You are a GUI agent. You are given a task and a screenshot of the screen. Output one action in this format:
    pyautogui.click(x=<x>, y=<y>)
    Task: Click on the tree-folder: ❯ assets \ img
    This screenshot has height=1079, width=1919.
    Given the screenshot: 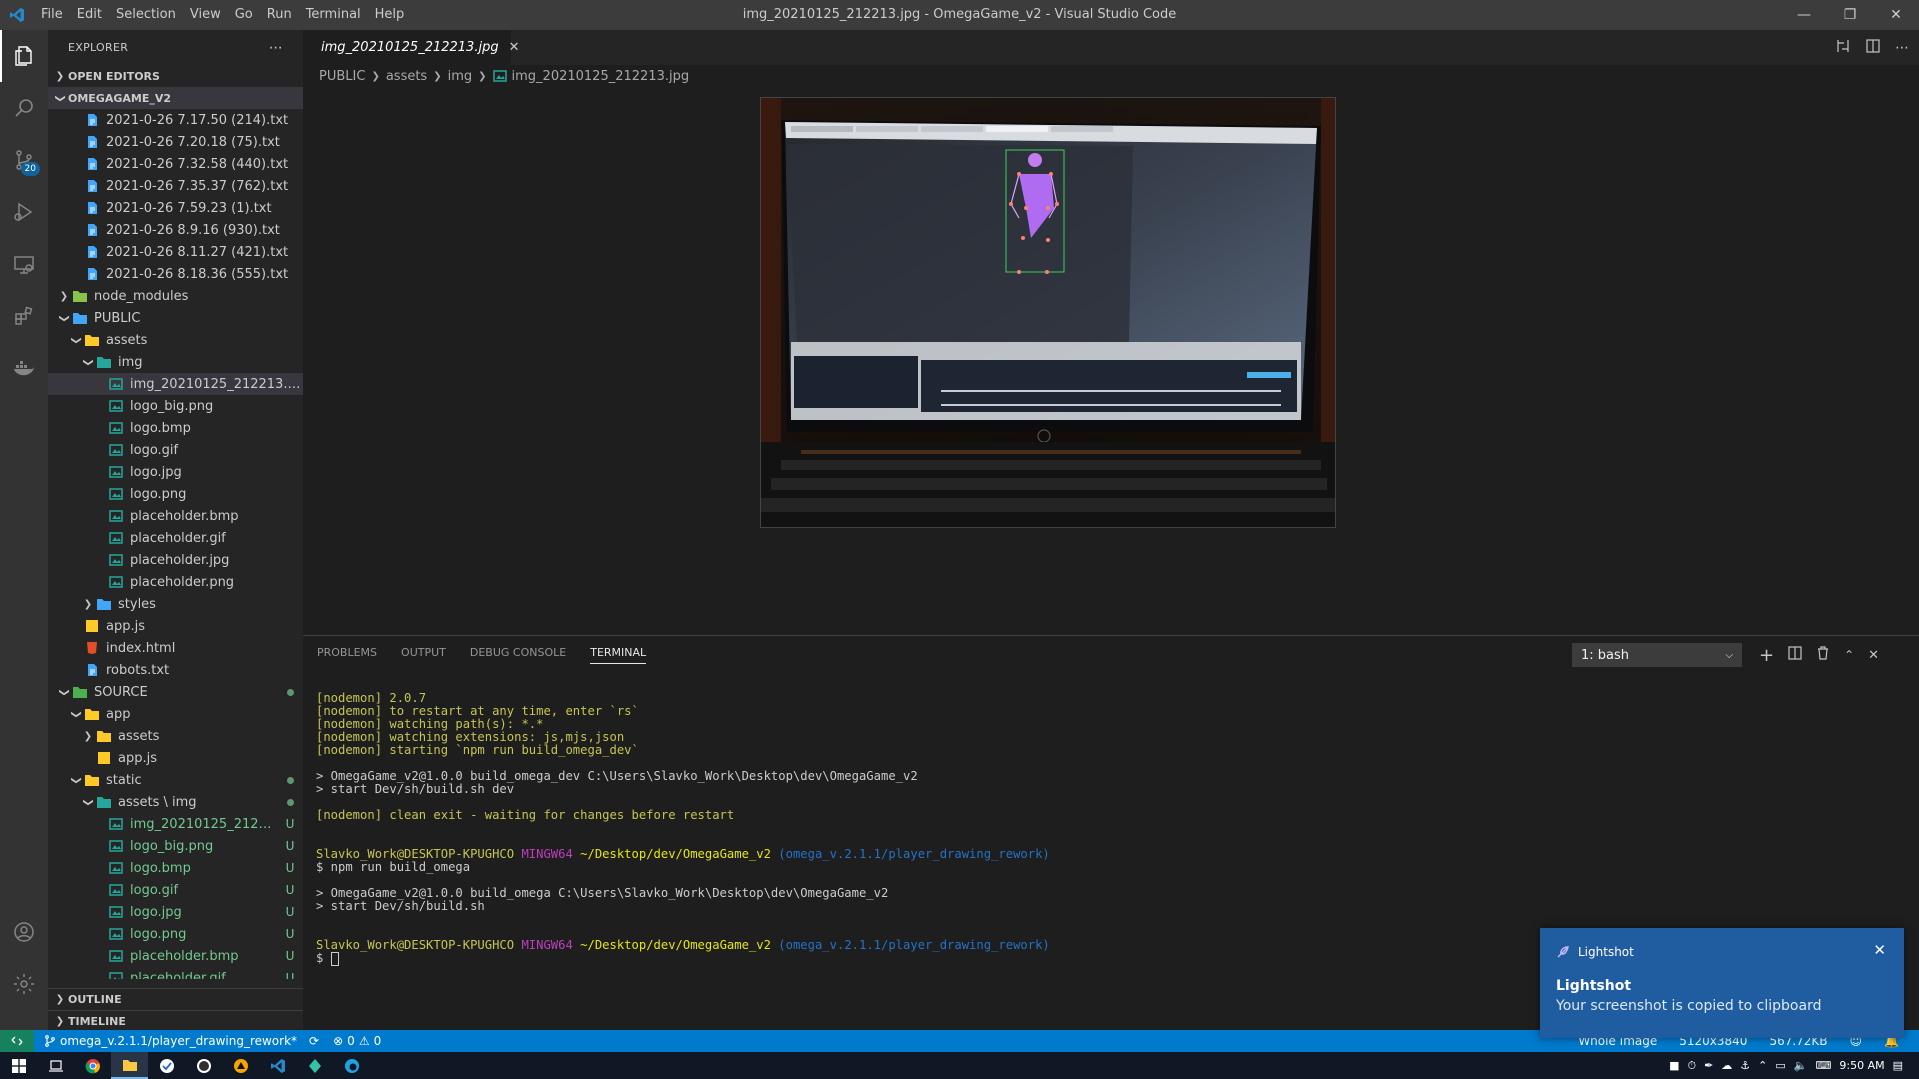 What is the action you would take?
    pyautogui.click(x=175, y=802)
    